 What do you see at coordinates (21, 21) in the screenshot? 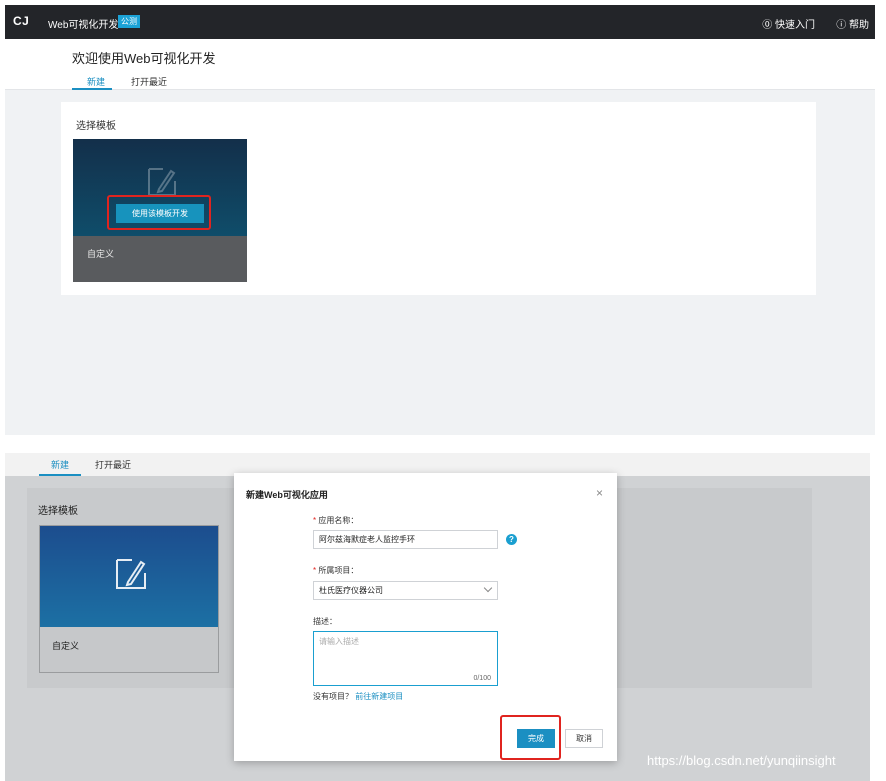
I see `logo-icon: C J` at bounding box center [21, 21].